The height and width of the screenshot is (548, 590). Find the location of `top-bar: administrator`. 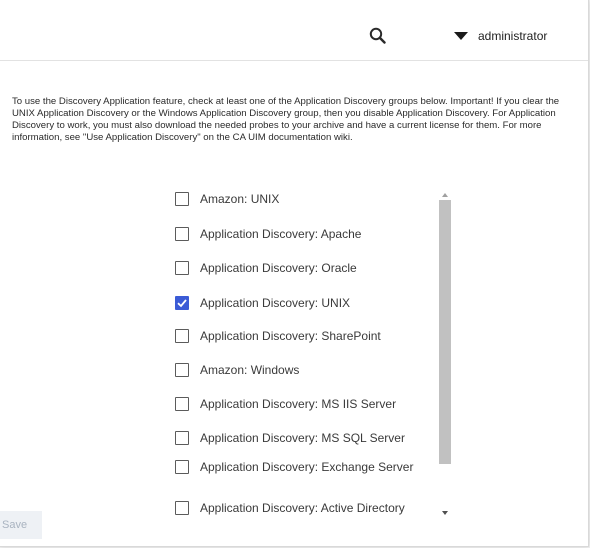

top-bar: administrator is located at coordinates (294, 35).